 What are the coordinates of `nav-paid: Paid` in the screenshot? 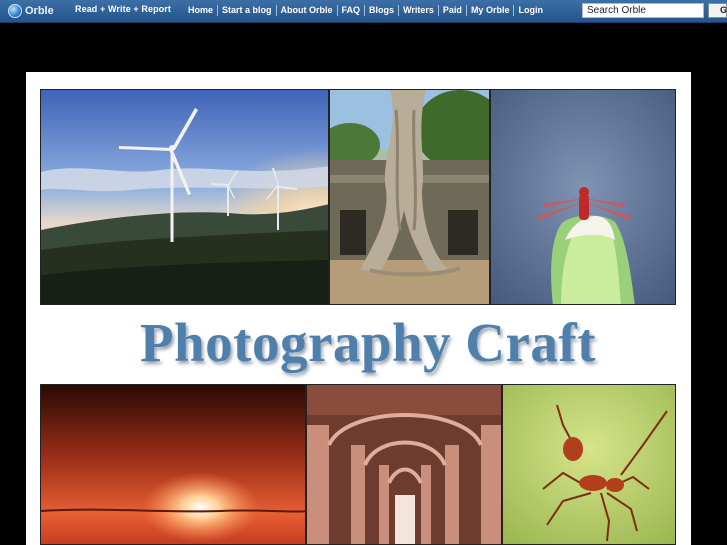 It's located at (452, 10).